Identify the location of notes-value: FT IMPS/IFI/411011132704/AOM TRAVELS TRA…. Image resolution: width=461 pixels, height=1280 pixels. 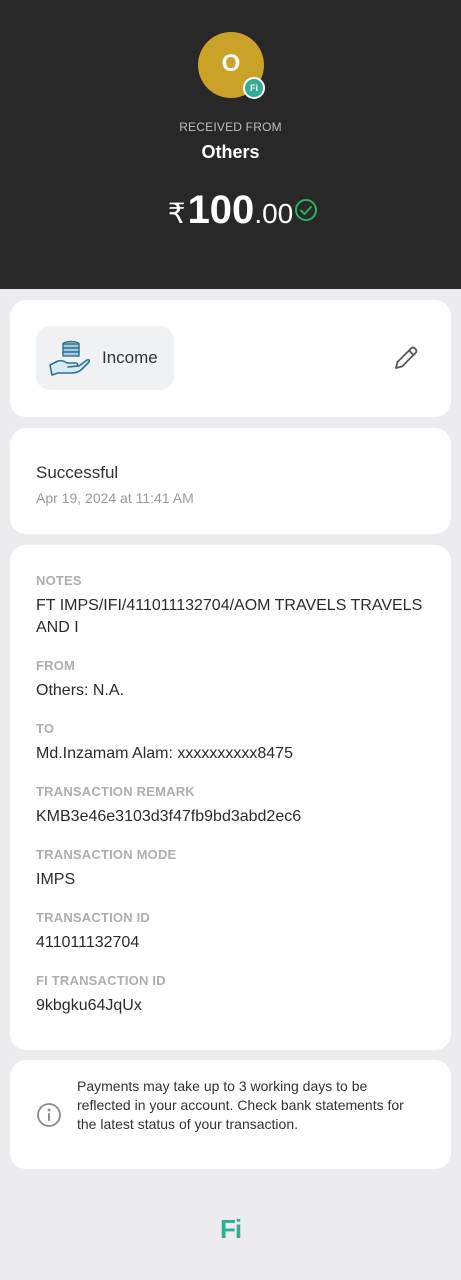
(229, 616).